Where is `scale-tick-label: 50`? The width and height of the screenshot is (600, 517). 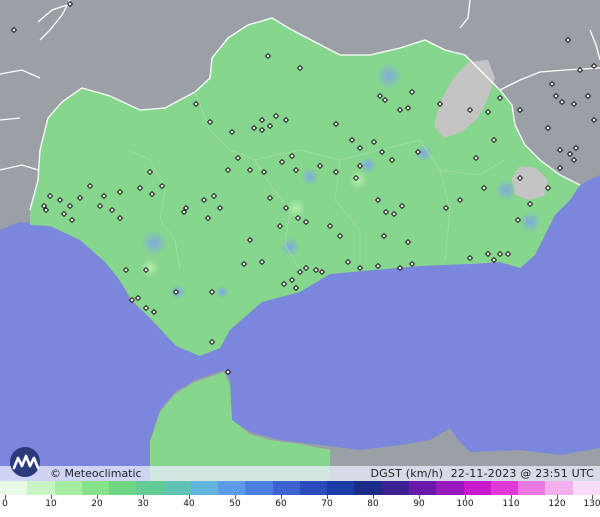 scale-tick-label: 50 is located at coordinates (235, 504).